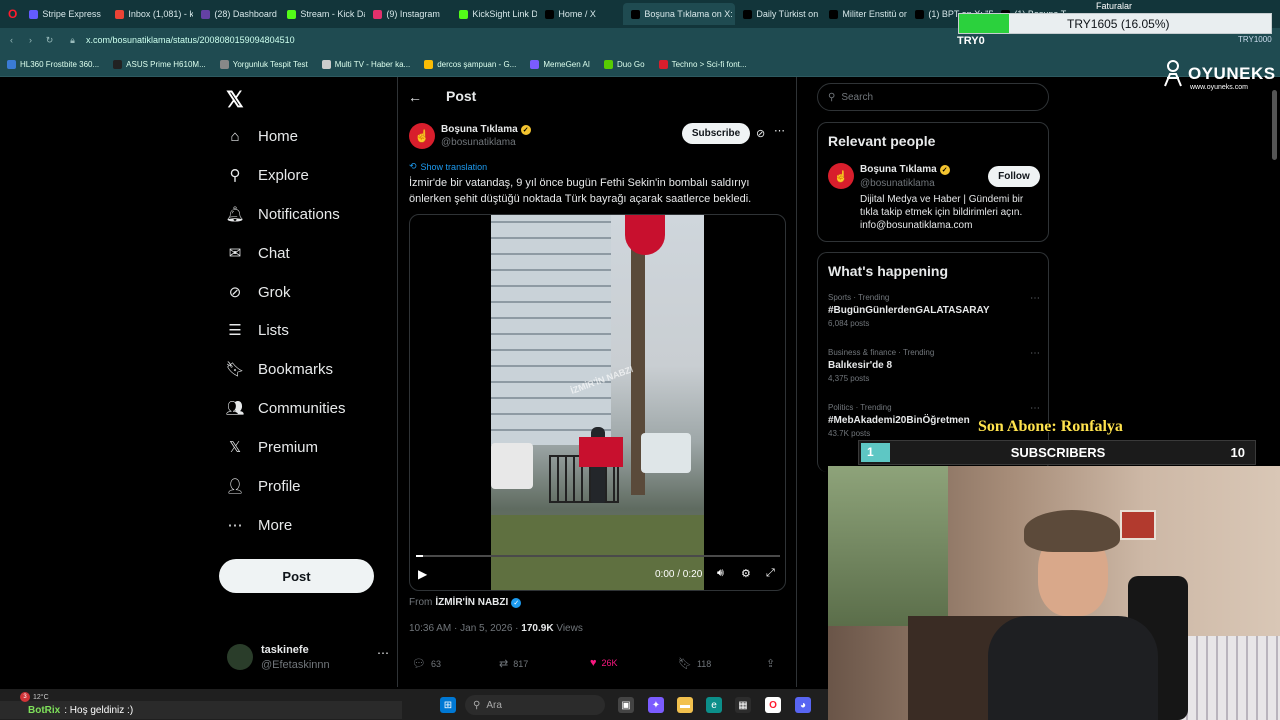 The image size is (1280, 720). What do you see at coordinates (413, 14) in the screenshot?
I see `tab-label: (9) Instagram` at bounding box center [413, 14].